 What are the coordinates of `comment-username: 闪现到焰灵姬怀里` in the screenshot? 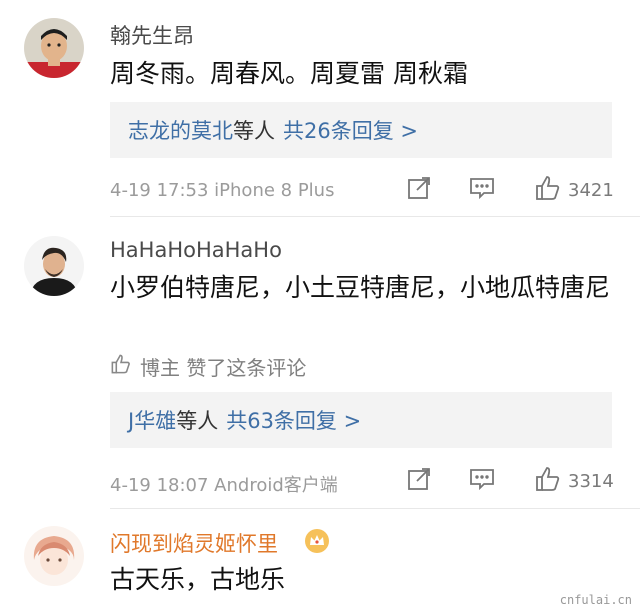 It's located at (194, 543).